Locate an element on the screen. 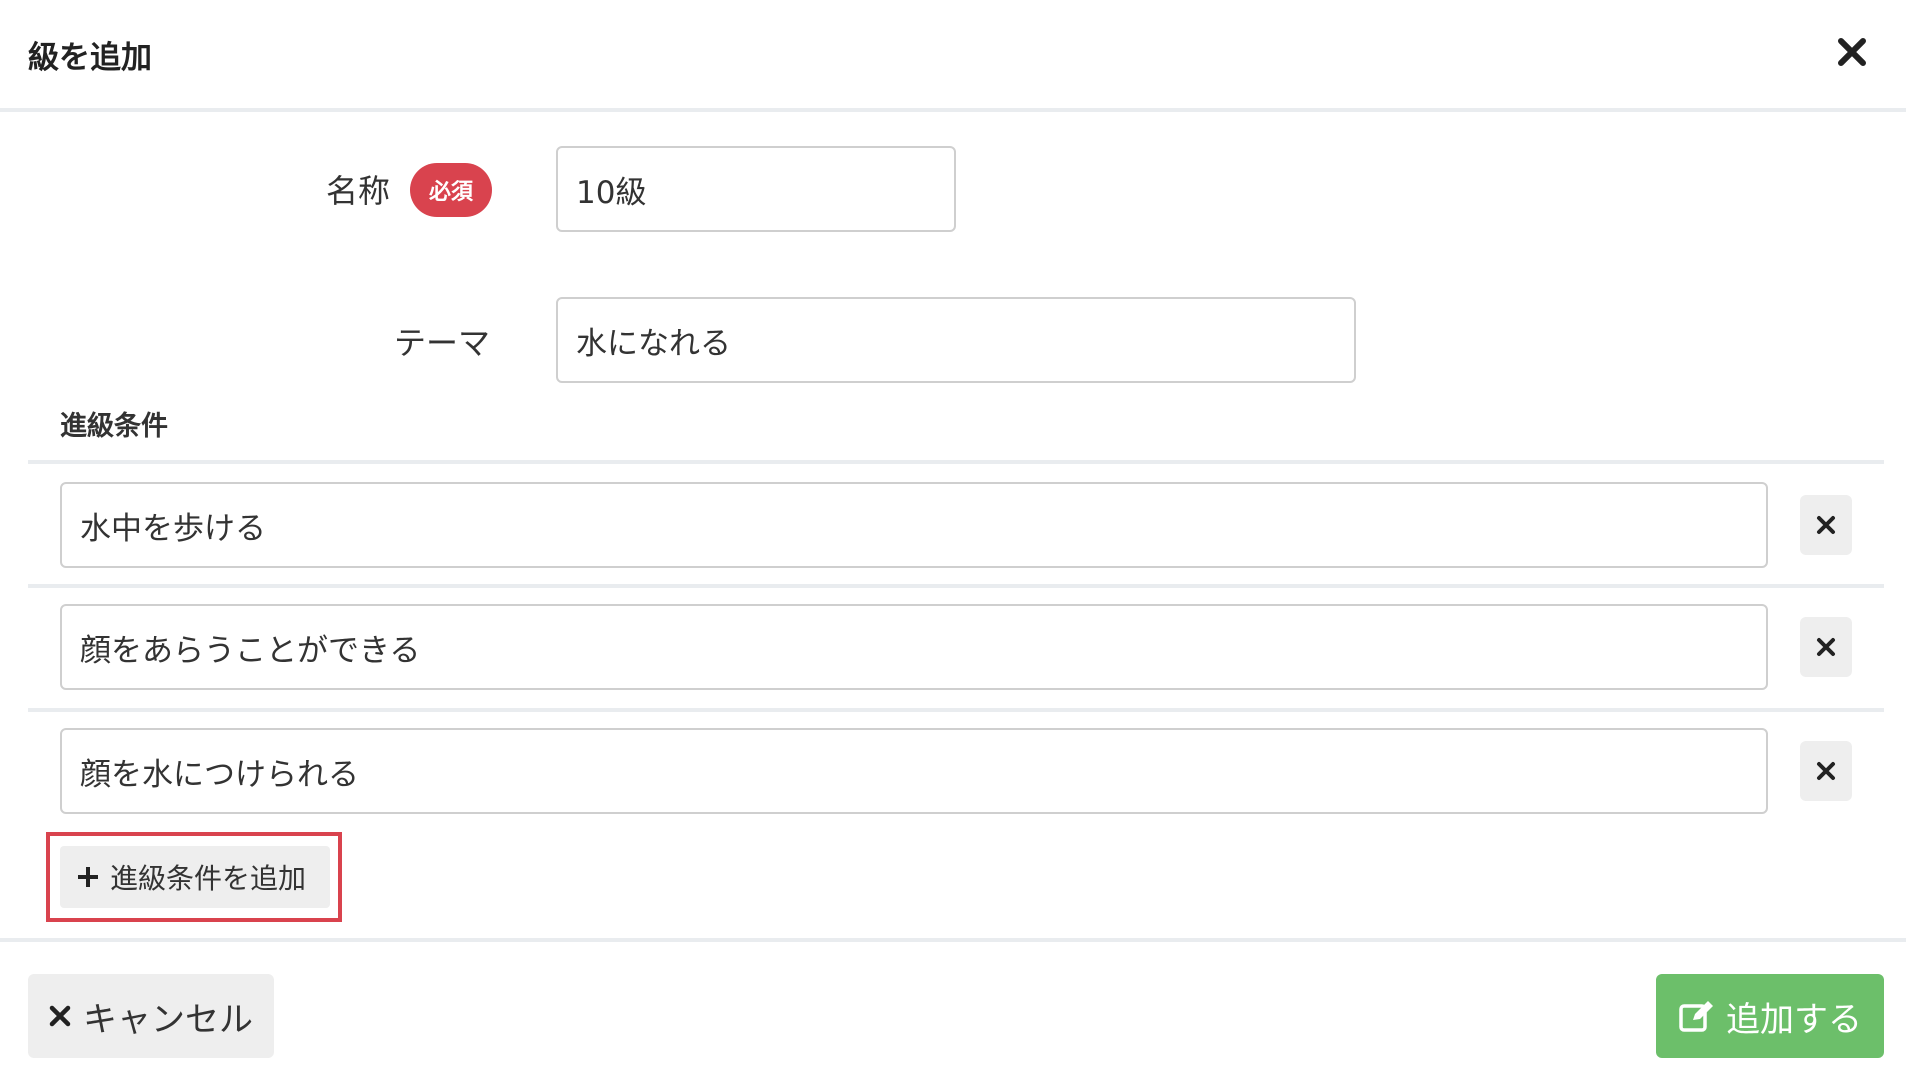 The height and width of the screenshot is (1086, 1906). name-label: 名称 is located at coordinates (358, 191).